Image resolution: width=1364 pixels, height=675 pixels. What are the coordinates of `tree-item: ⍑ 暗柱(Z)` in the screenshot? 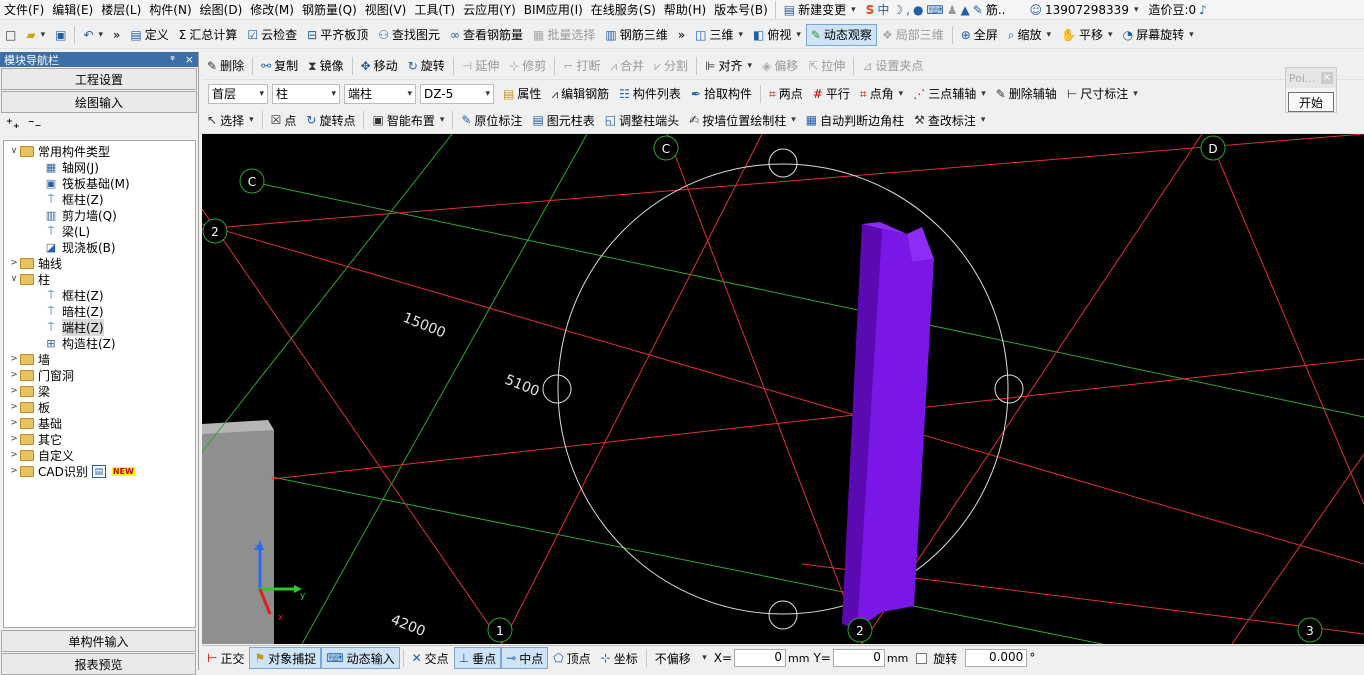 It's located at (99, 311).